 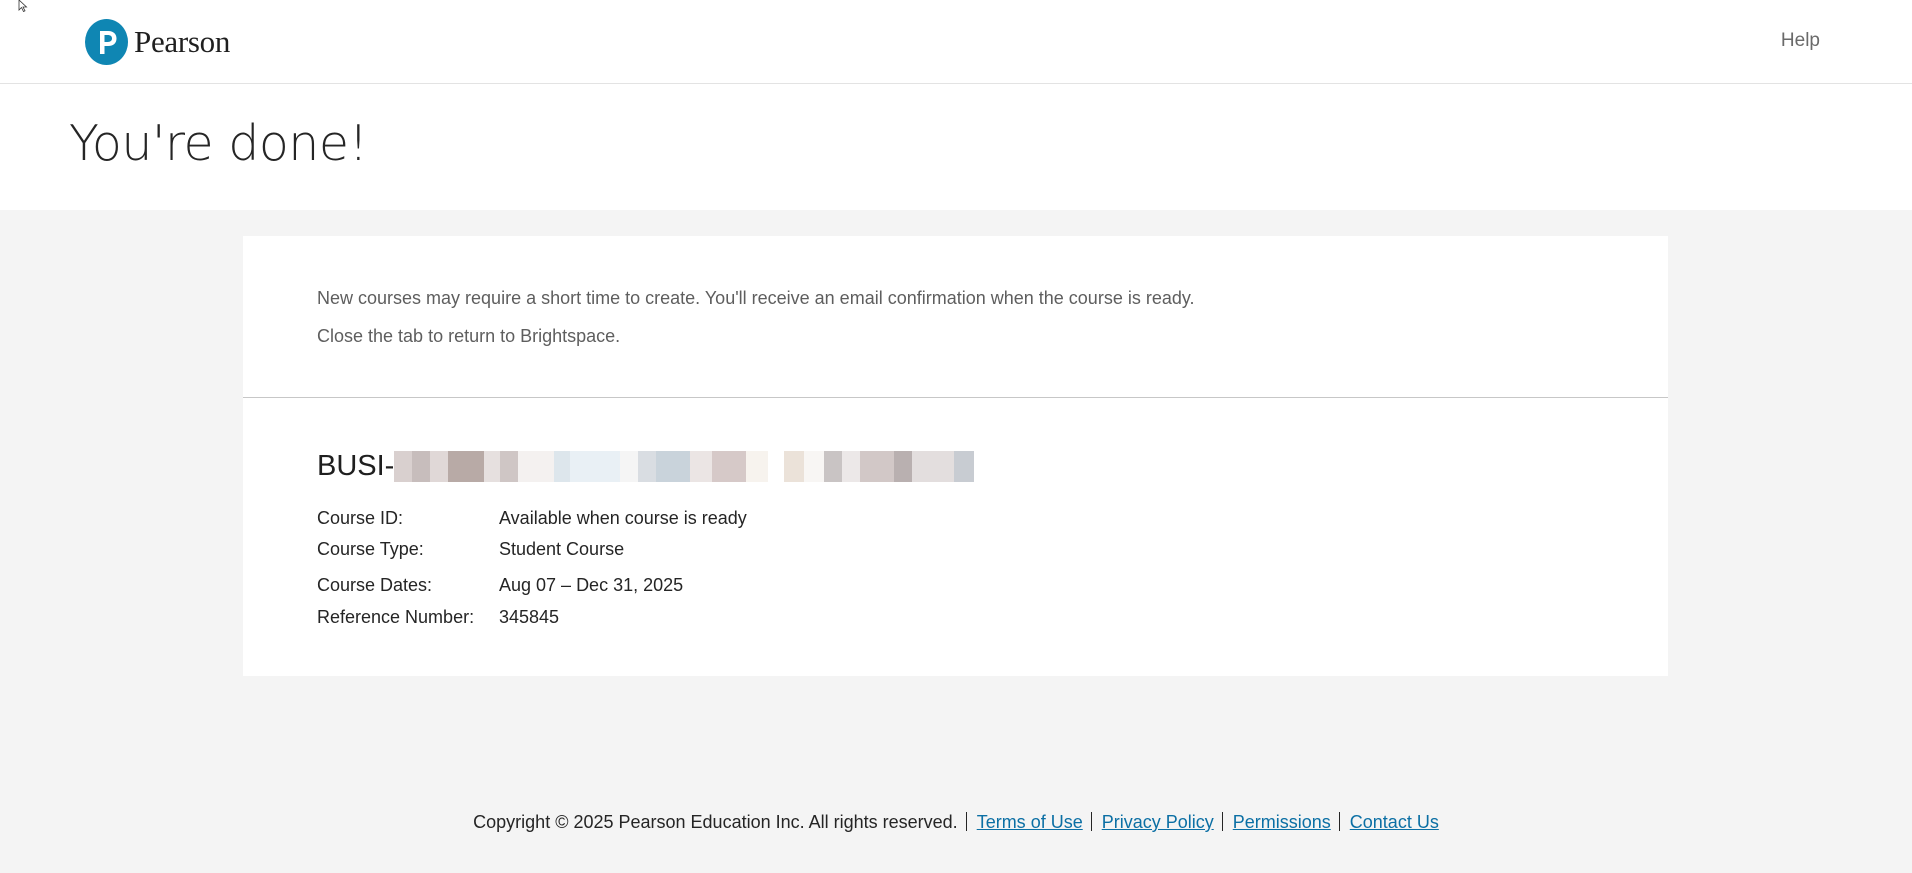 I want to click on help-link: Help, so click(x=1800, y=41).